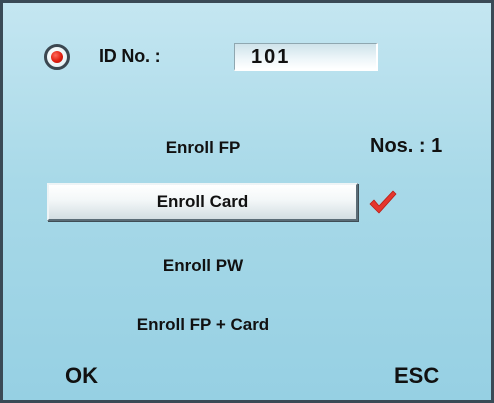  I want to click on radio-selected-icon, so click(57, 57).